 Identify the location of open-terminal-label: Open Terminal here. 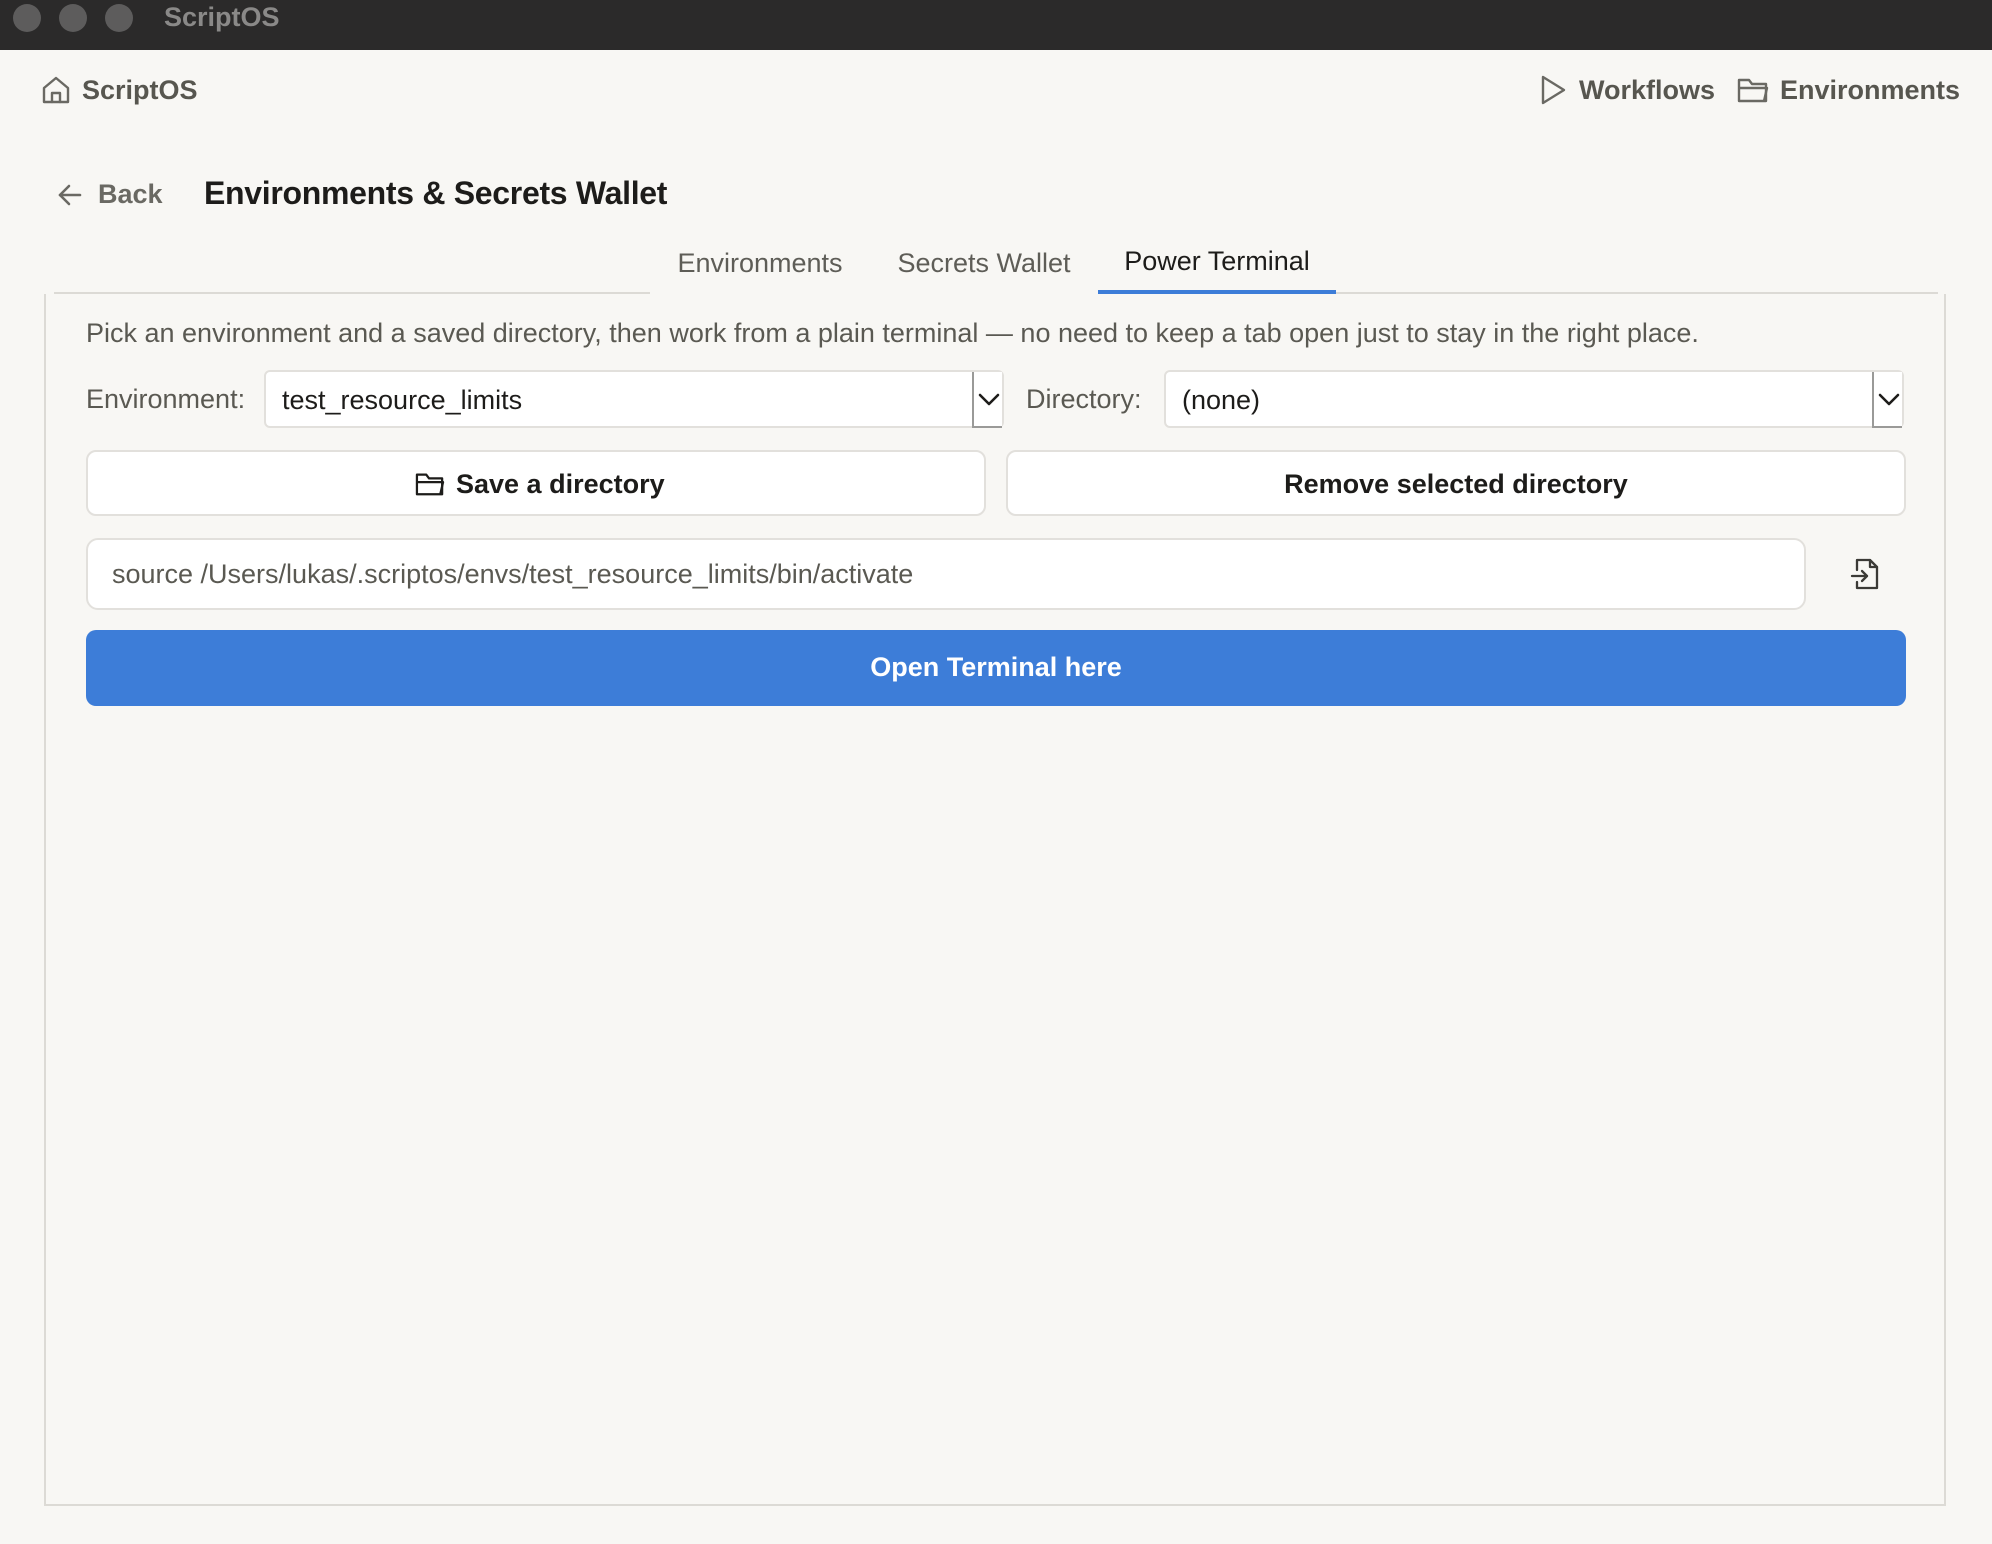
(996, 667).